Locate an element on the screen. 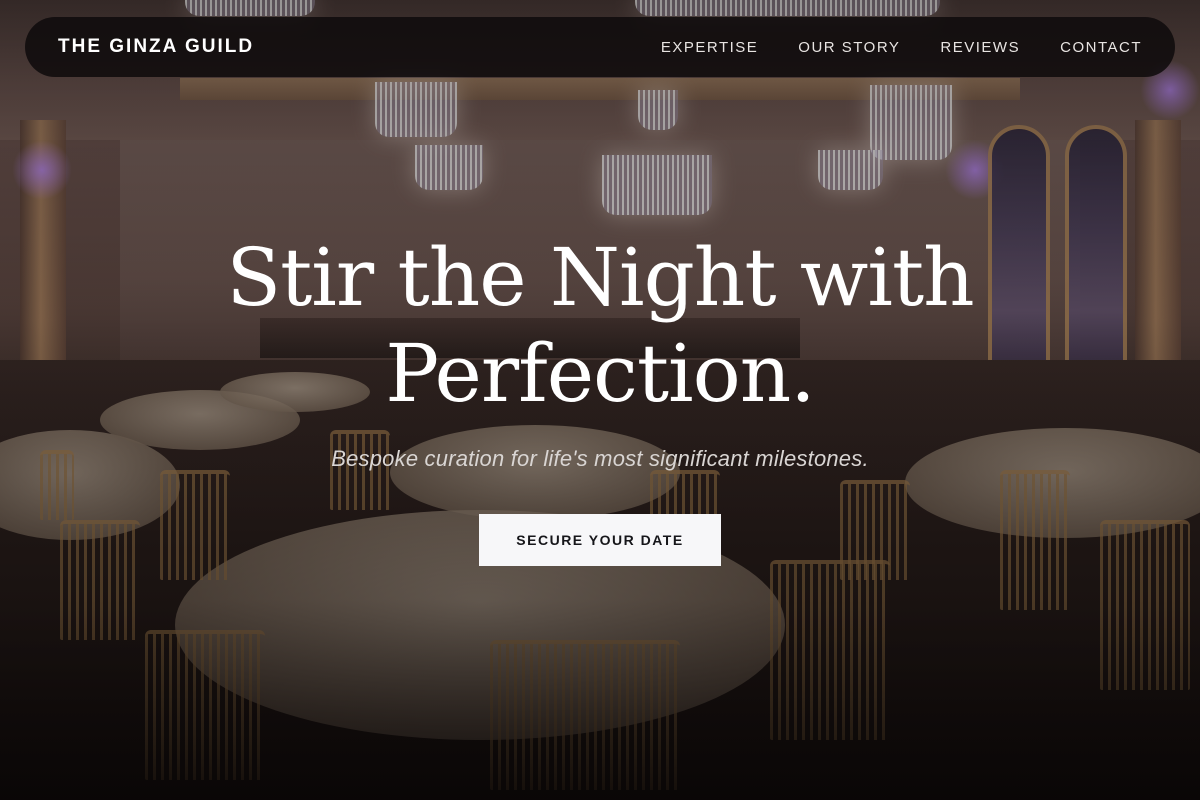 The image size is (1200, 800). hero-headline-line1: Stir the Night with is located at coordinates (600, 277).